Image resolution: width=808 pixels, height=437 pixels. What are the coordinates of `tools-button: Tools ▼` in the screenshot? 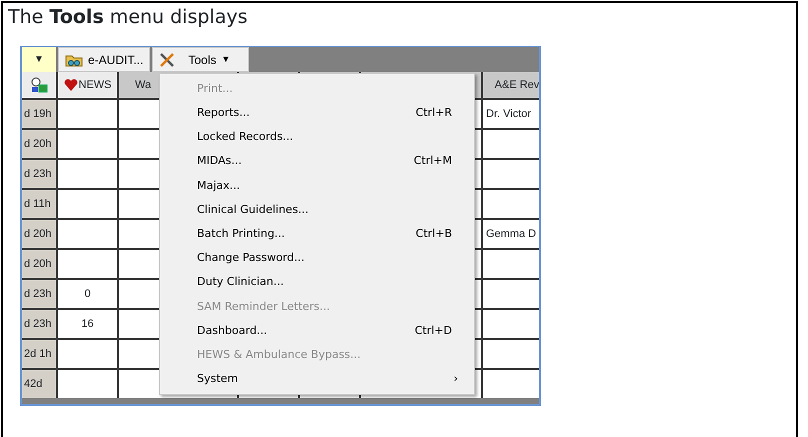 It's located at (201, 59).